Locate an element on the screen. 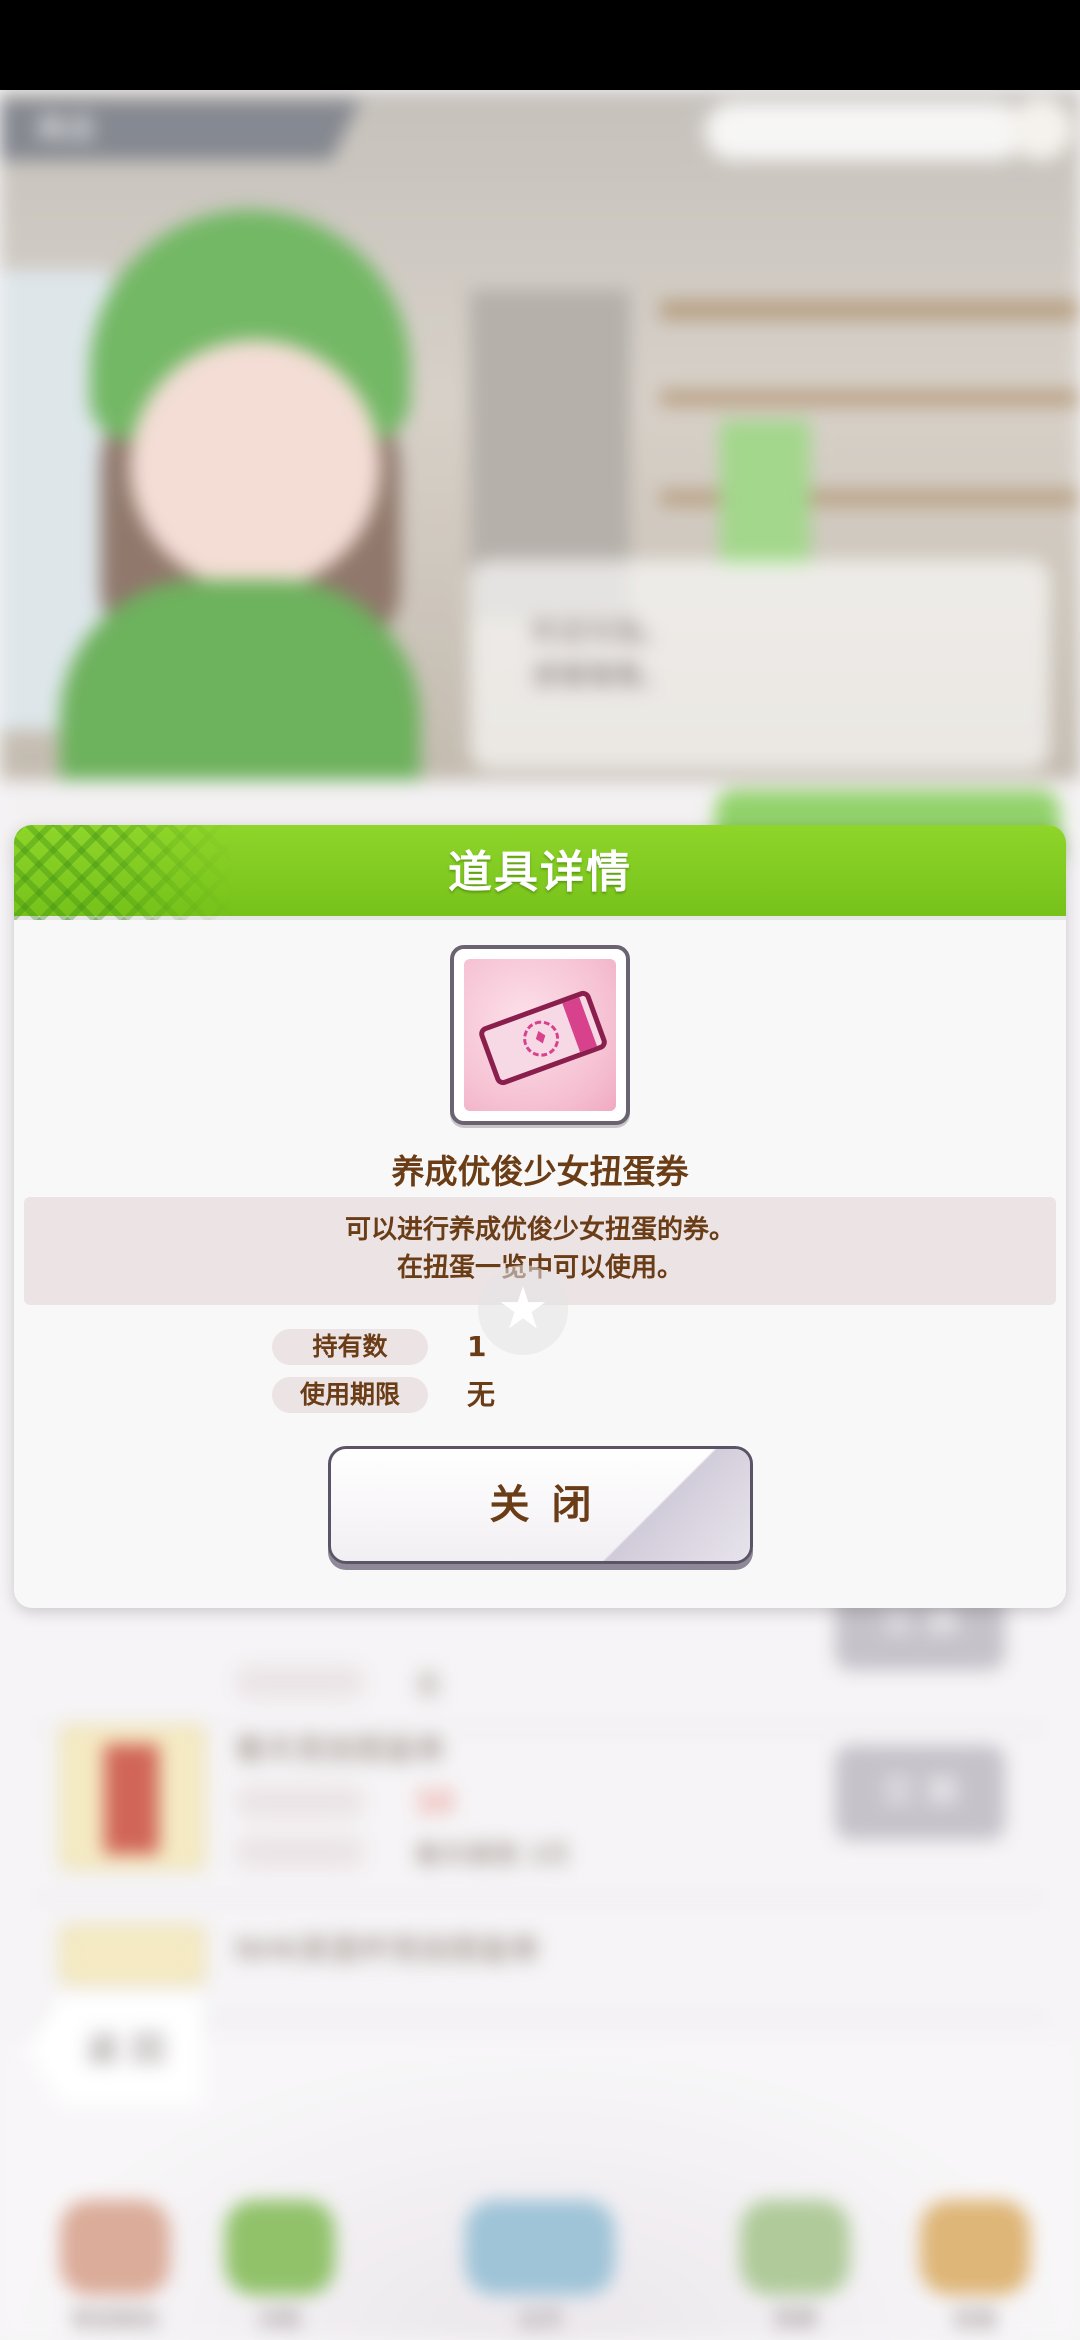  expiry-label: 使用期限 is located at coordinates (350, 1395).